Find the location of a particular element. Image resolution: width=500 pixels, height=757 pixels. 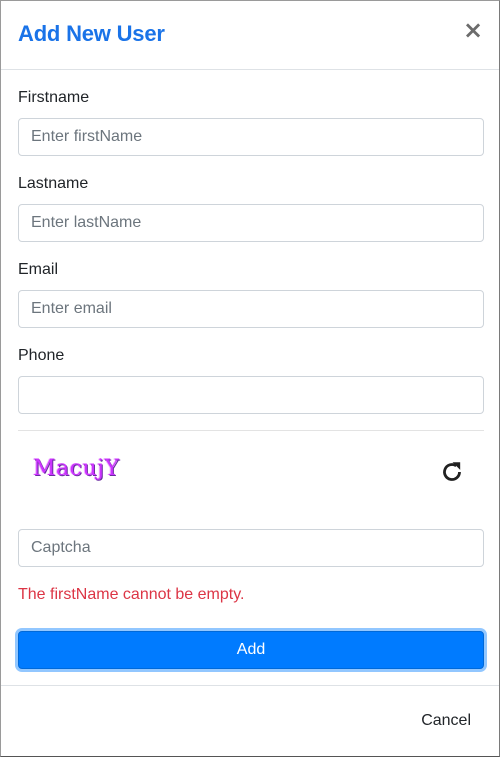

firstname-input is located at coordinates (251, 137).